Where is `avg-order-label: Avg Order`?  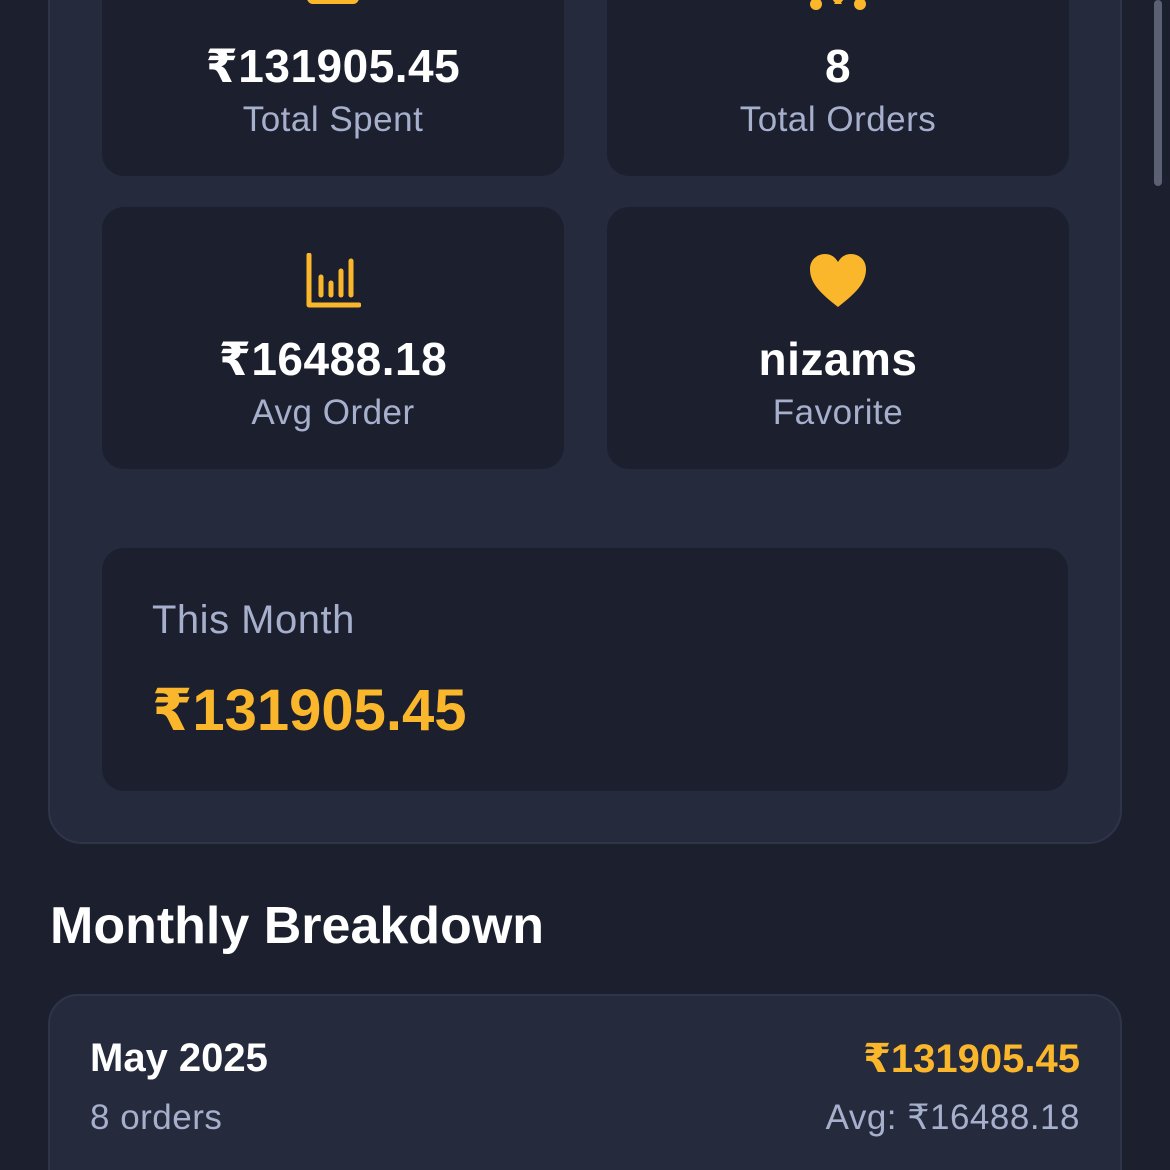 avg-order-label: Avg Order is located at coordinates (333, 412).